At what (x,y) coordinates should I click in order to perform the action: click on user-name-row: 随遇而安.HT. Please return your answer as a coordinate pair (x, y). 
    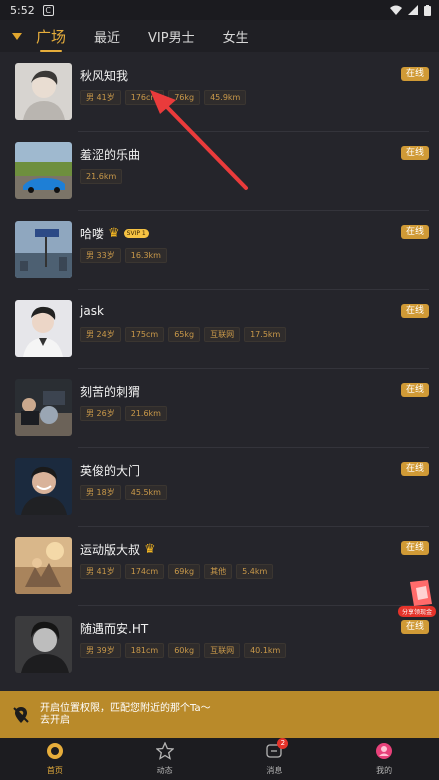
    Looking at the image, I should click on (114, 628).